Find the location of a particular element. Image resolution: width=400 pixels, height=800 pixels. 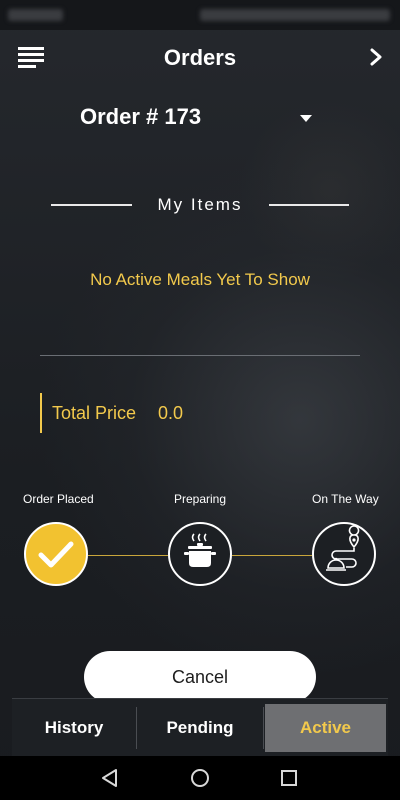

order-dropdown: Order # 173 is located at coordinates (200, 119).